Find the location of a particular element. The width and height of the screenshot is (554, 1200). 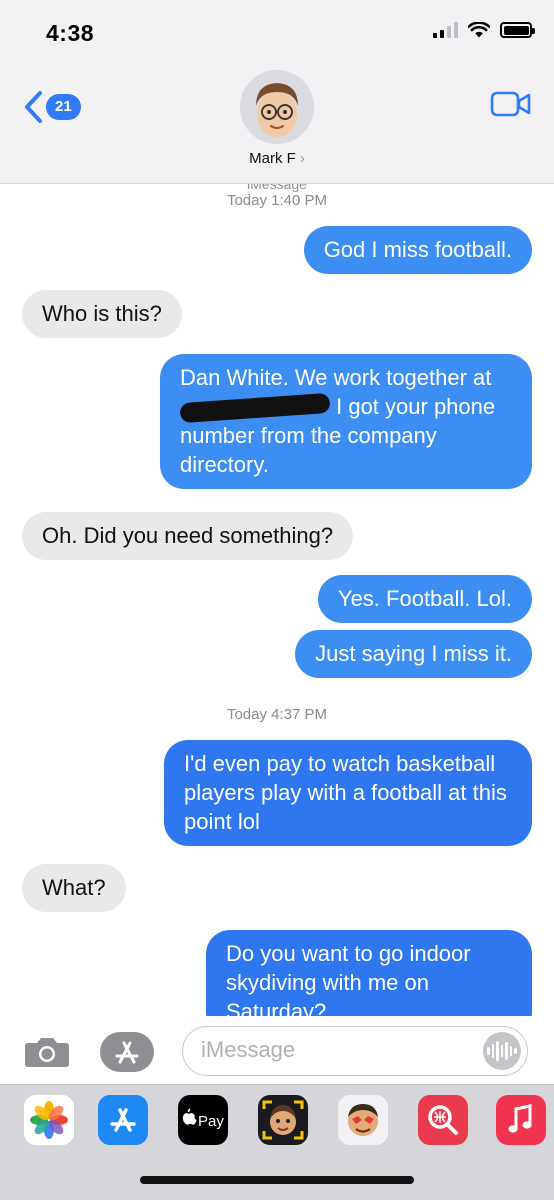

apps-button is located at coordinates (127, 1052).